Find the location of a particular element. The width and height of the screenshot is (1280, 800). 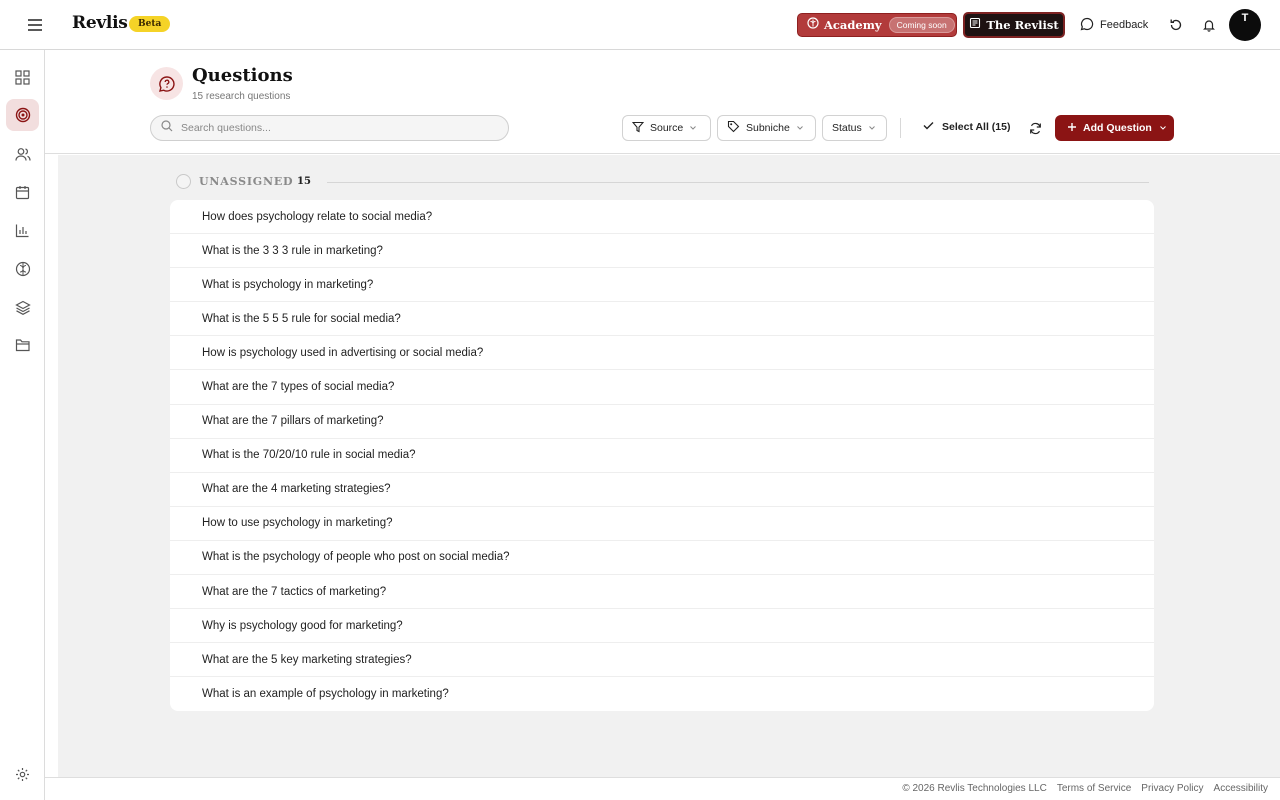

copyright: © 2026 Revlis Technologies LLC is located at coordinates (974, 788).